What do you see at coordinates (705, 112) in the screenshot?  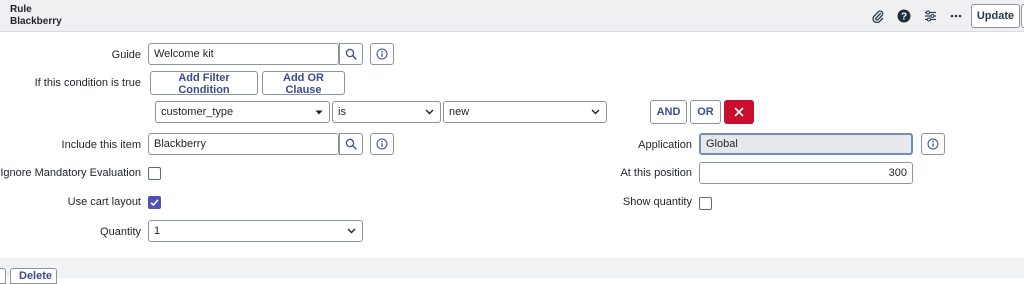 I see `or-button: OR` at bounding box center [705, 112].